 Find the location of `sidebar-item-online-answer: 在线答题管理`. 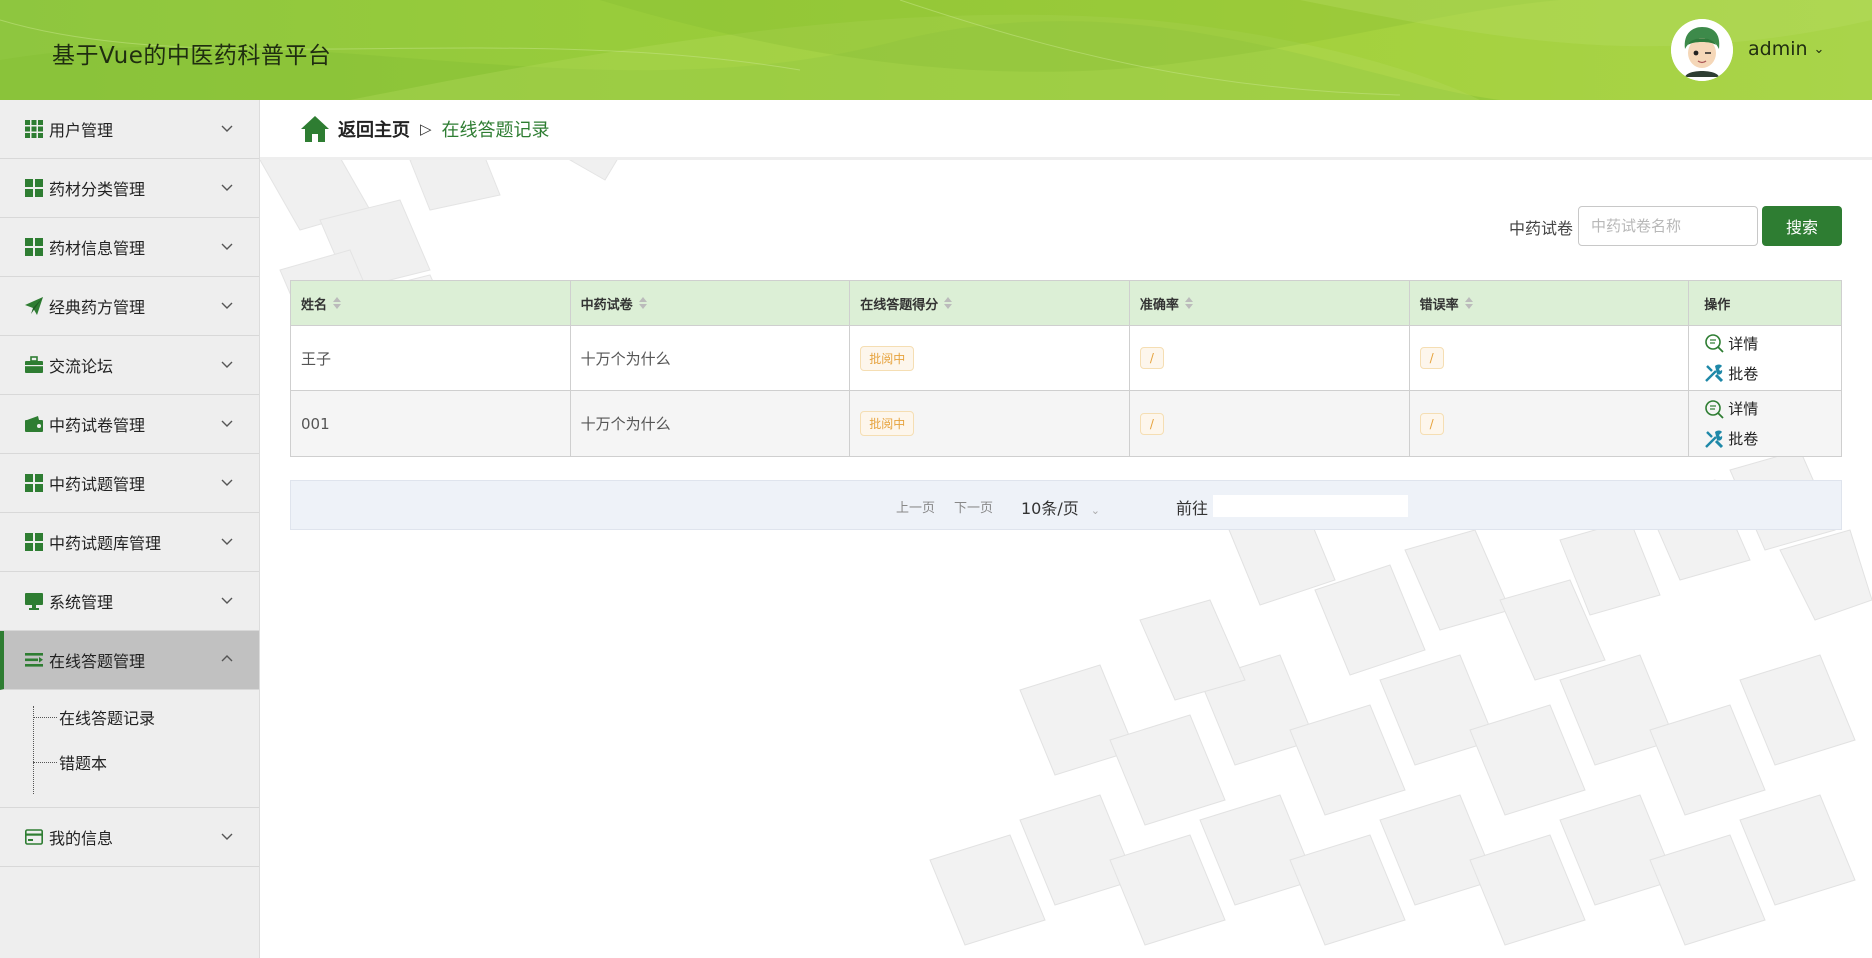

sidebar-item-online-answer: 在线答题管理 is located at coordinates (129, 660).